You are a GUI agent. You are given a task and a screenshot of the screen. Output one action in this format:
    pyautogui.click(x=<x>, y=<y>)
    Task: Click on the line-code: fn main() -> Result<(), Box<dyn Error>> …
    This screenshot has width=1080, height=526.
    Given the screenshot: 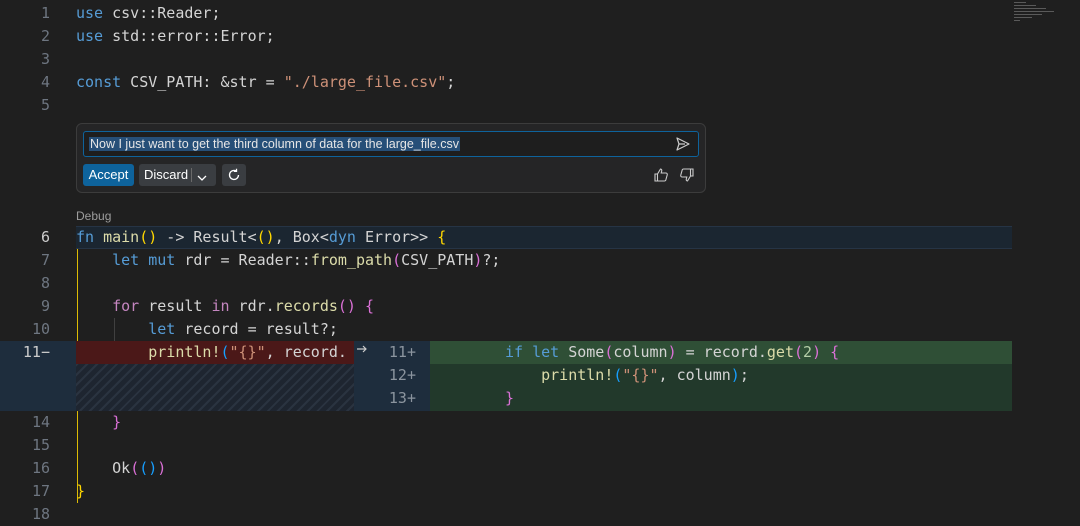 What is the action you would take?
    pyautogui.click(x=261, y=237)
    